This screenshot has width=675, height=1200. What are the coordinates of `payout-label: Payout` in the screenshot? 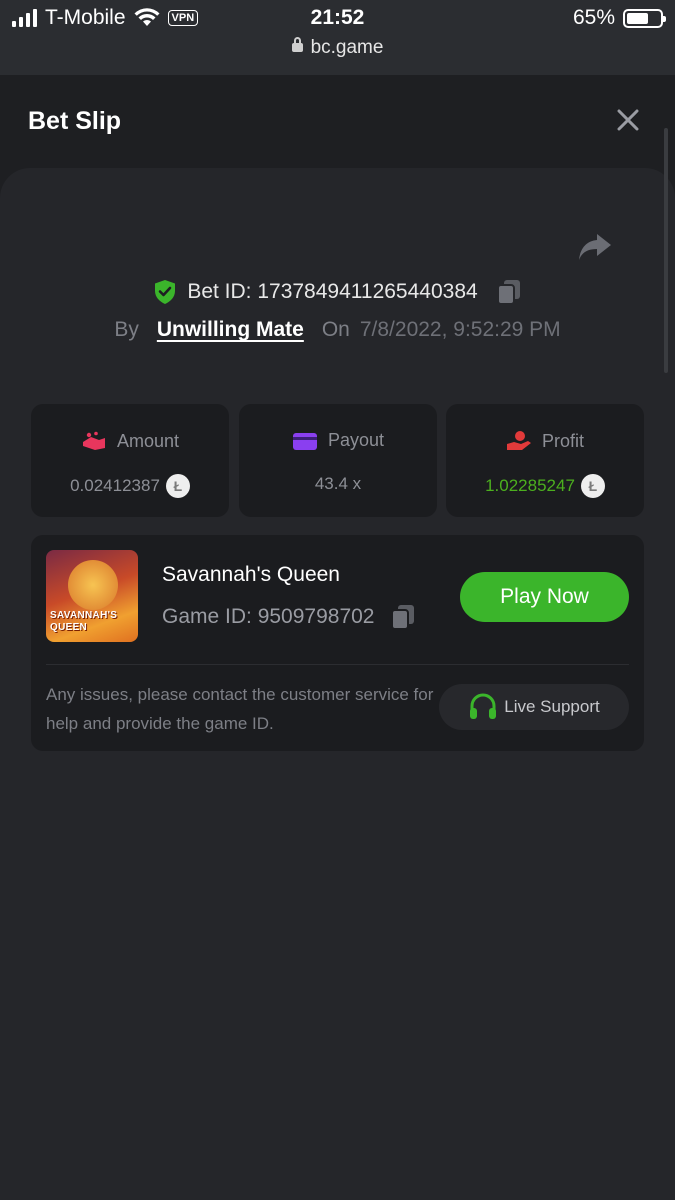 It's located at (356, 440).